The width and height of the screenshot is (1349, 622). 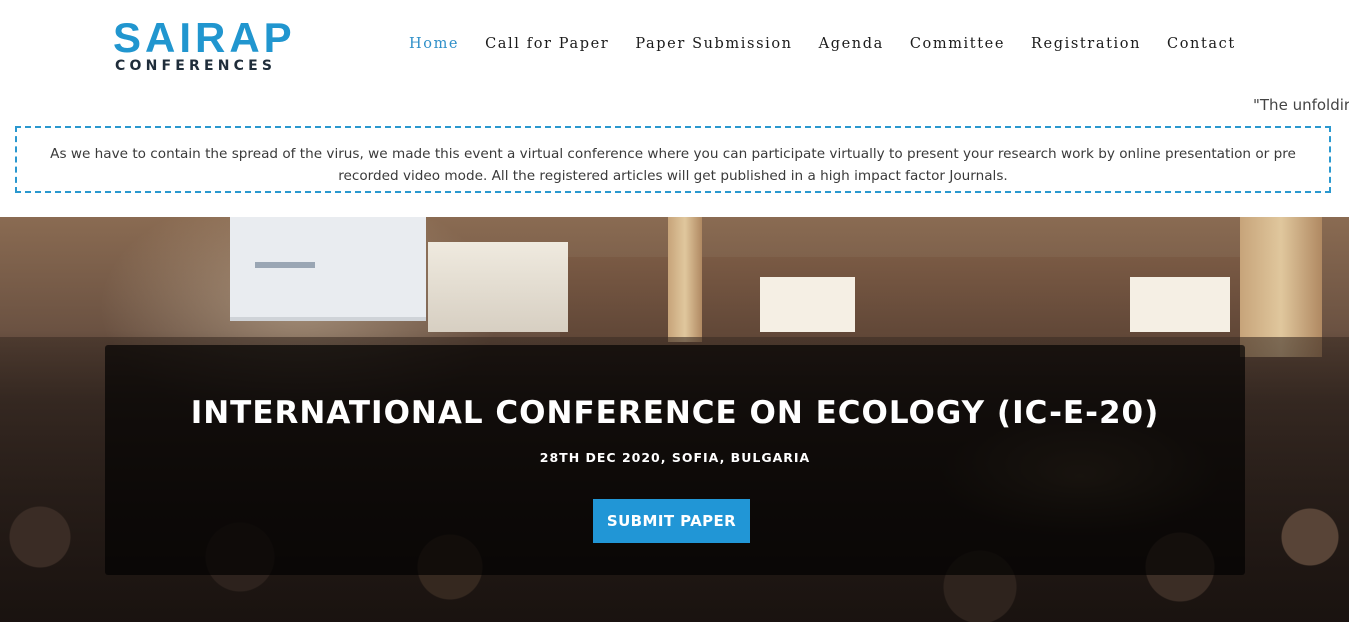 What do you see at coordinates (1301, 105) in the screenshot?
I see `news-ticker: "The unfoldir` at bounding box center [1301, 105].